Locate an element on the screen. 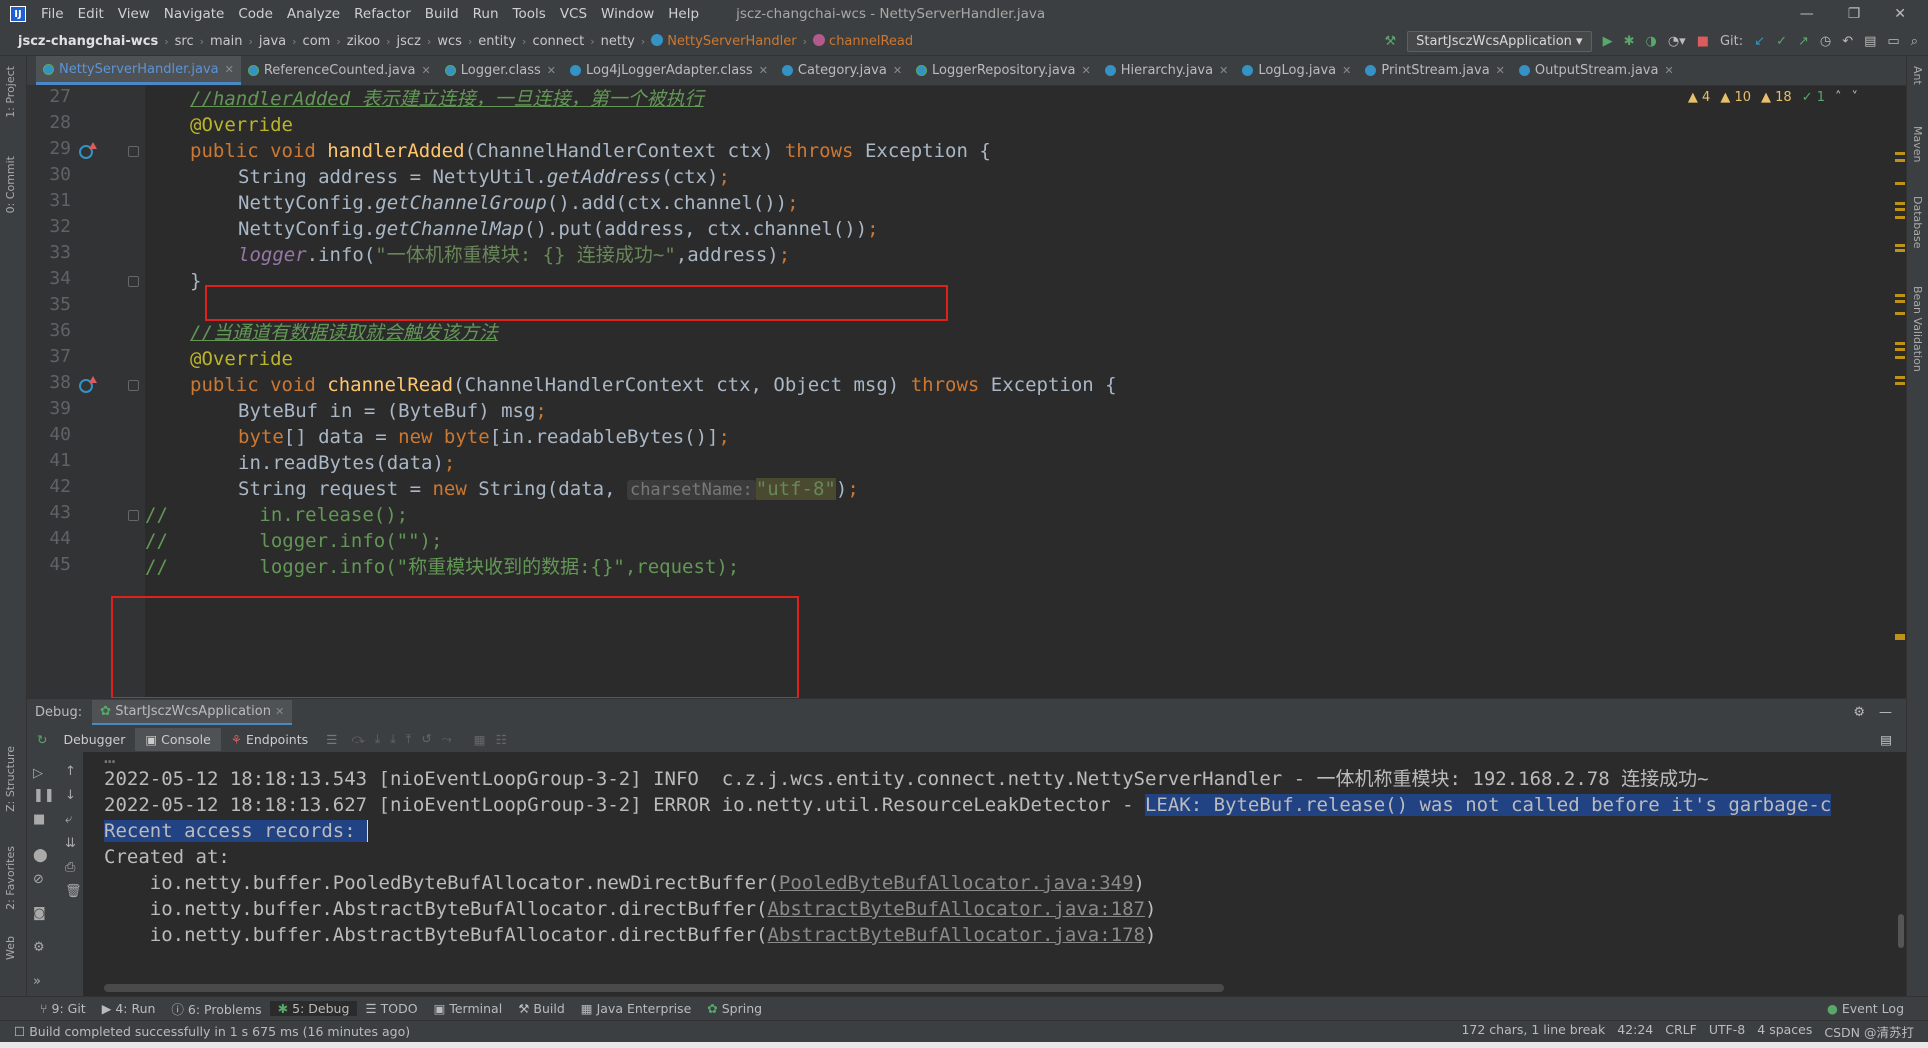 The image size is (1928, 1048). hammer-build-icon: ⚒ is located at coordinates (1390, 41).